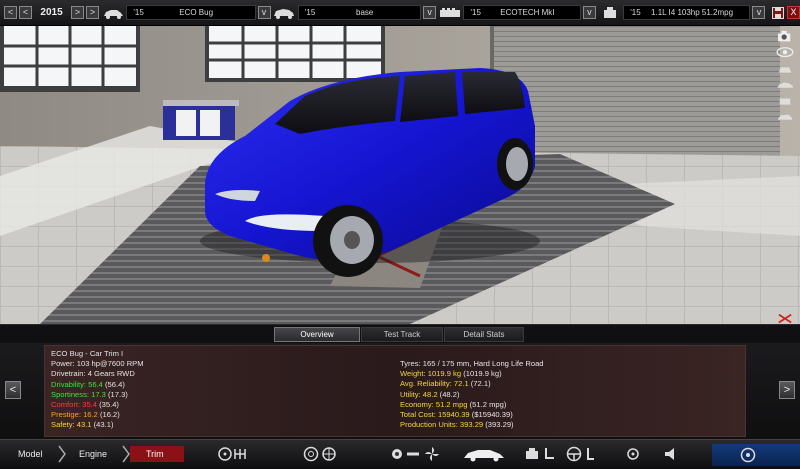 Image resolution: width=800 pixels, height=469 pixels. What do you see at coordinates (785, 85) in the screenshot?
I see `view-side-icon` at bounding box center [785, 85].